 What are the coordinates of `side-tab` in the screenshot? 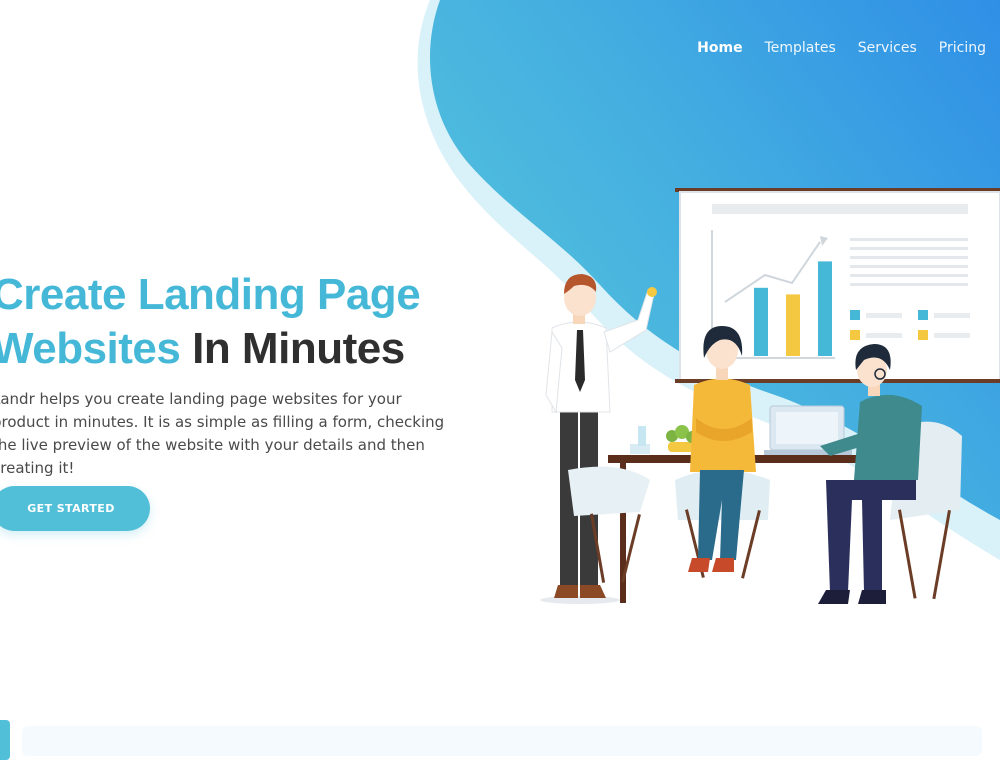 It's located at (5, 740).